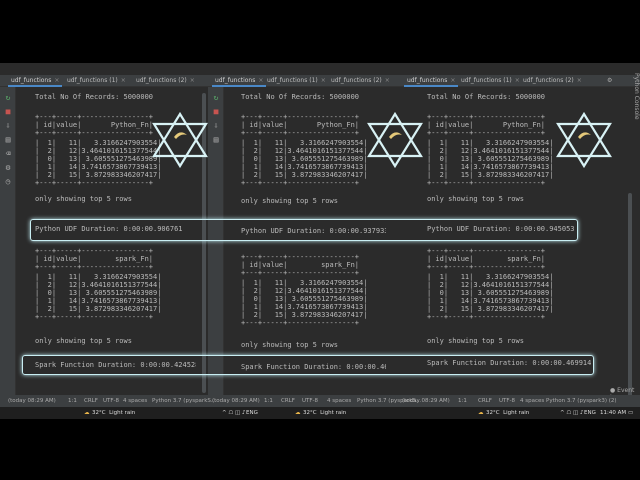 The width and height of the screenshot is (640, 480). What do you see at coordinates (613, 413) in the screenshot?
I see `taskbar-clock: 11:40 AM` at bounding box center [613, 413].